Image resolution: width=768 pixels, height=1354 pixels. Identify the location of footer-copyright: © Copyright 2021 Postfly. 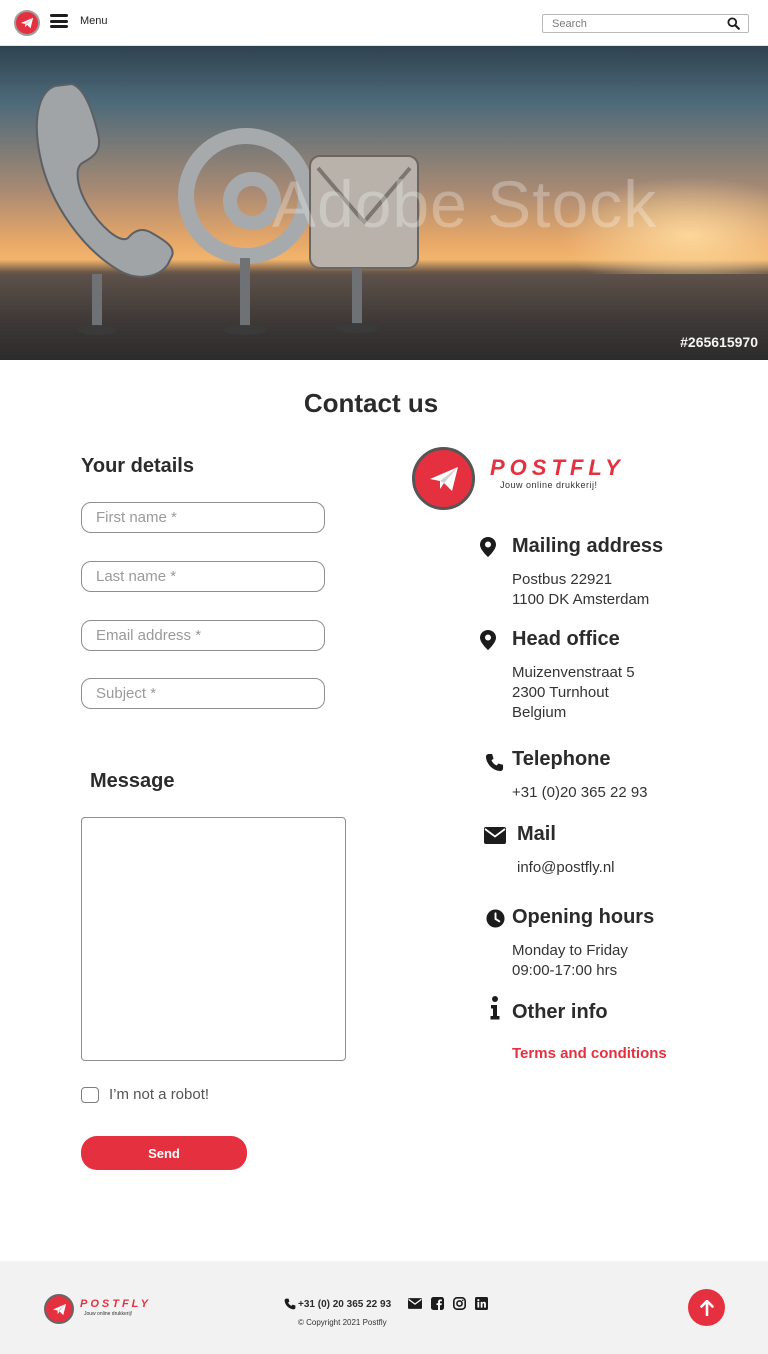
(342, 1322).